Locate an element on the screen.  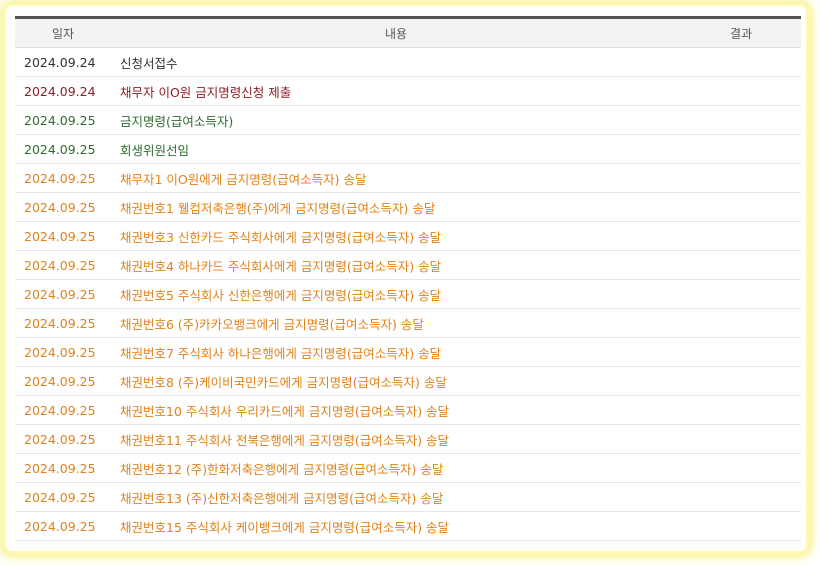
table-row: 2024.09.25 금지명령(급여소득자) is located at coordinates (408, 120).